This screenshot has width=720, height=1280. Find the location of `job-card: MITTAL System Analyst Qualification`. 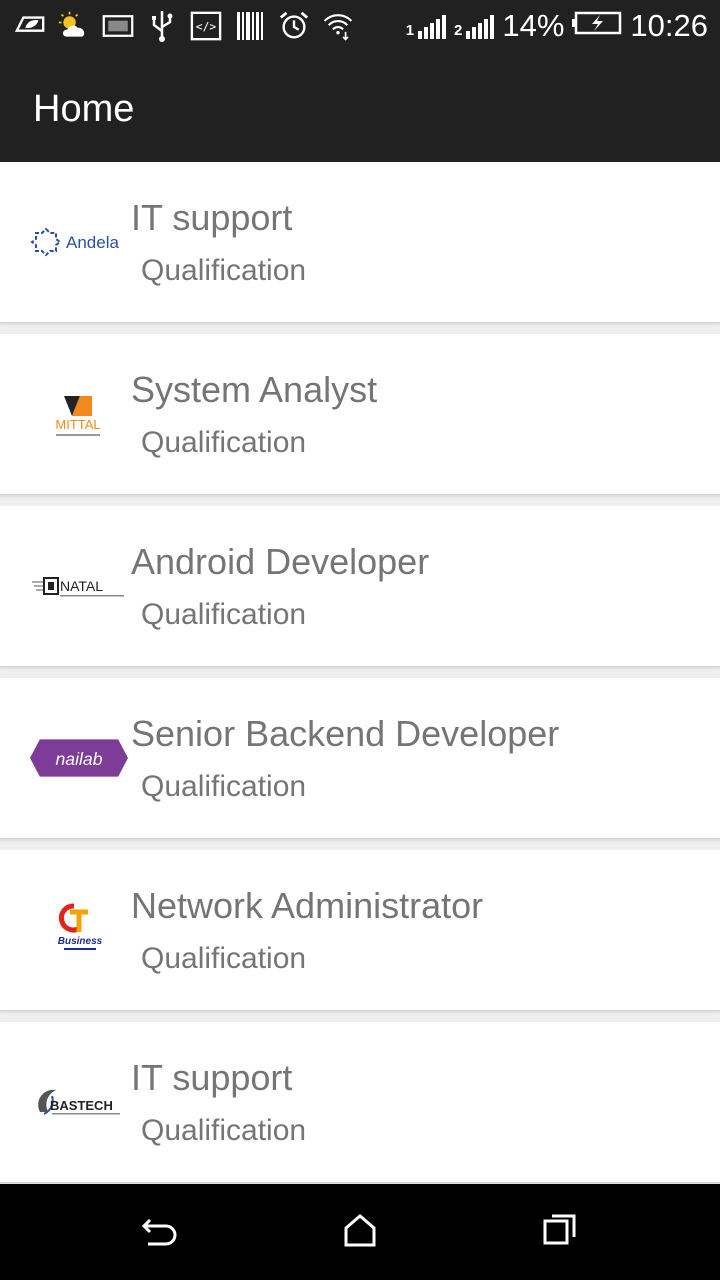

job-card: MITTAL System Analyst Qualification is located at coordinates (360, 414).